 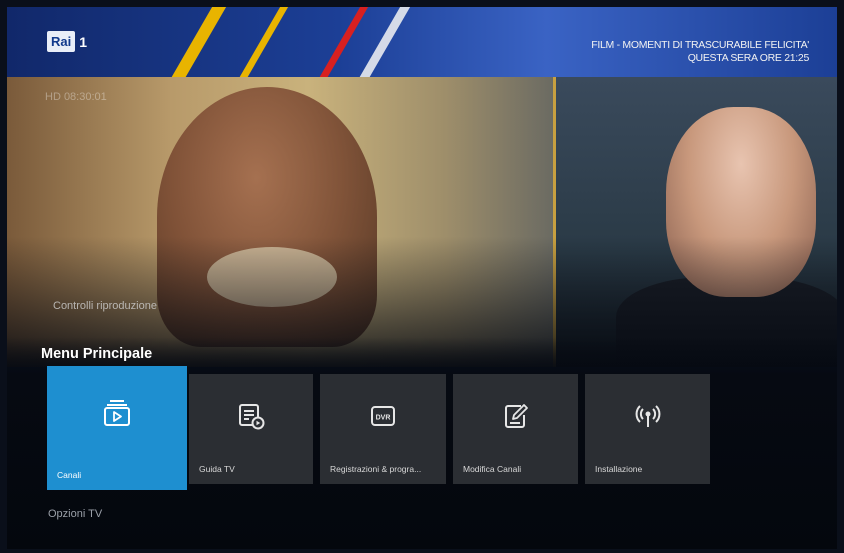 I want to click on tv-guide-icon, so click(x=251, y=416).